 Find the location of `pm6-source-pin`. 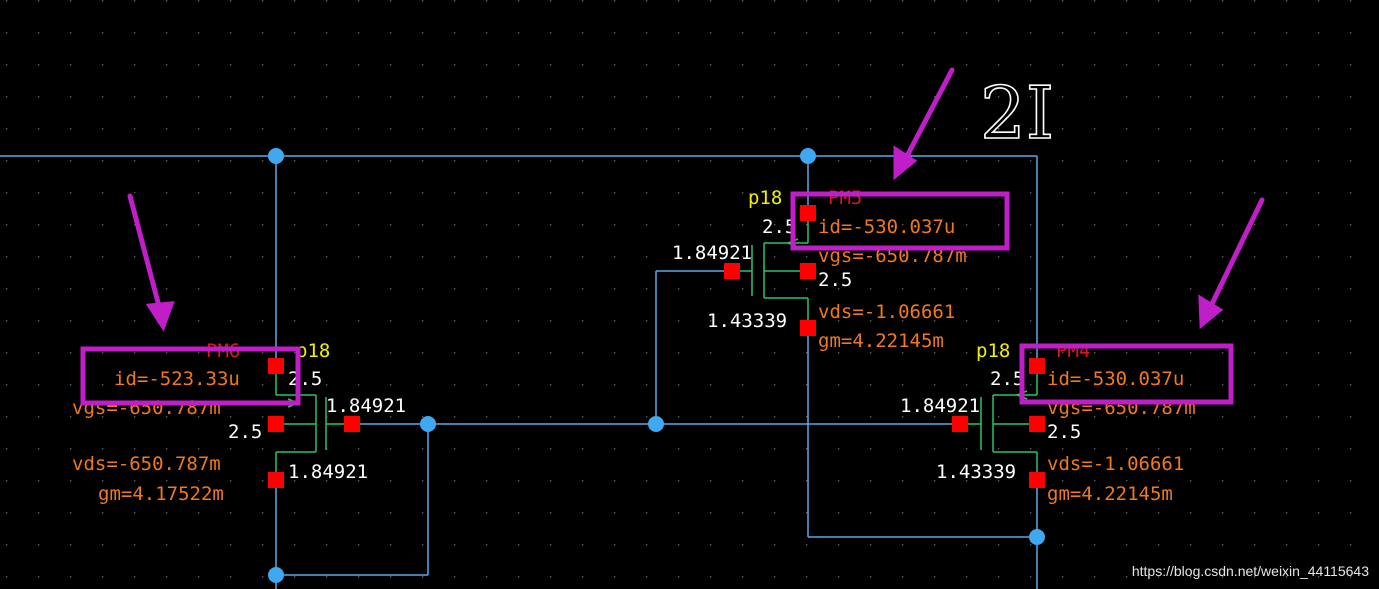

pm6-source-pin is located at coordinates (276, 366).